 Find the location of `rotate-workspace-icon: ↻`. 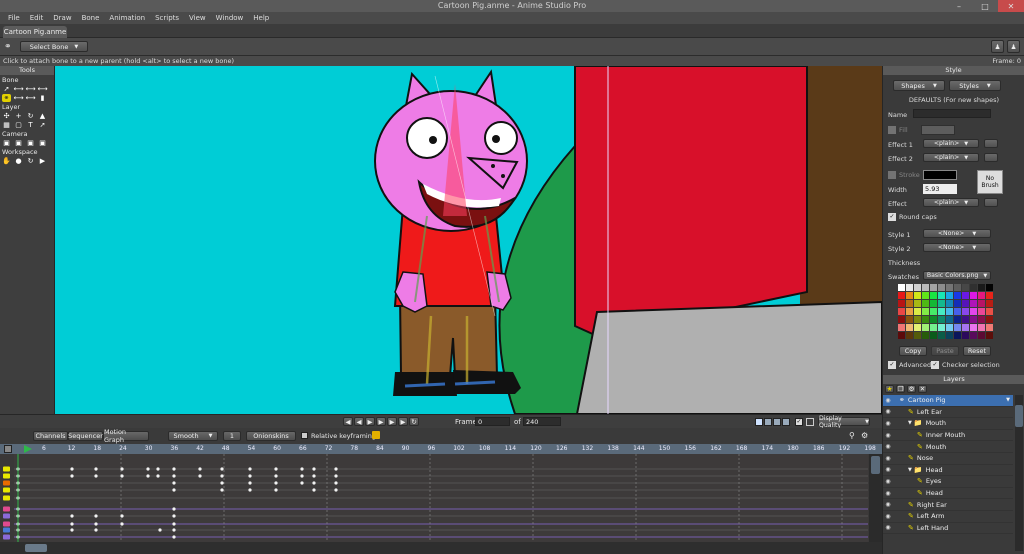

rotate-workspace-icon: ↻ is located at coordinates (30, 161).